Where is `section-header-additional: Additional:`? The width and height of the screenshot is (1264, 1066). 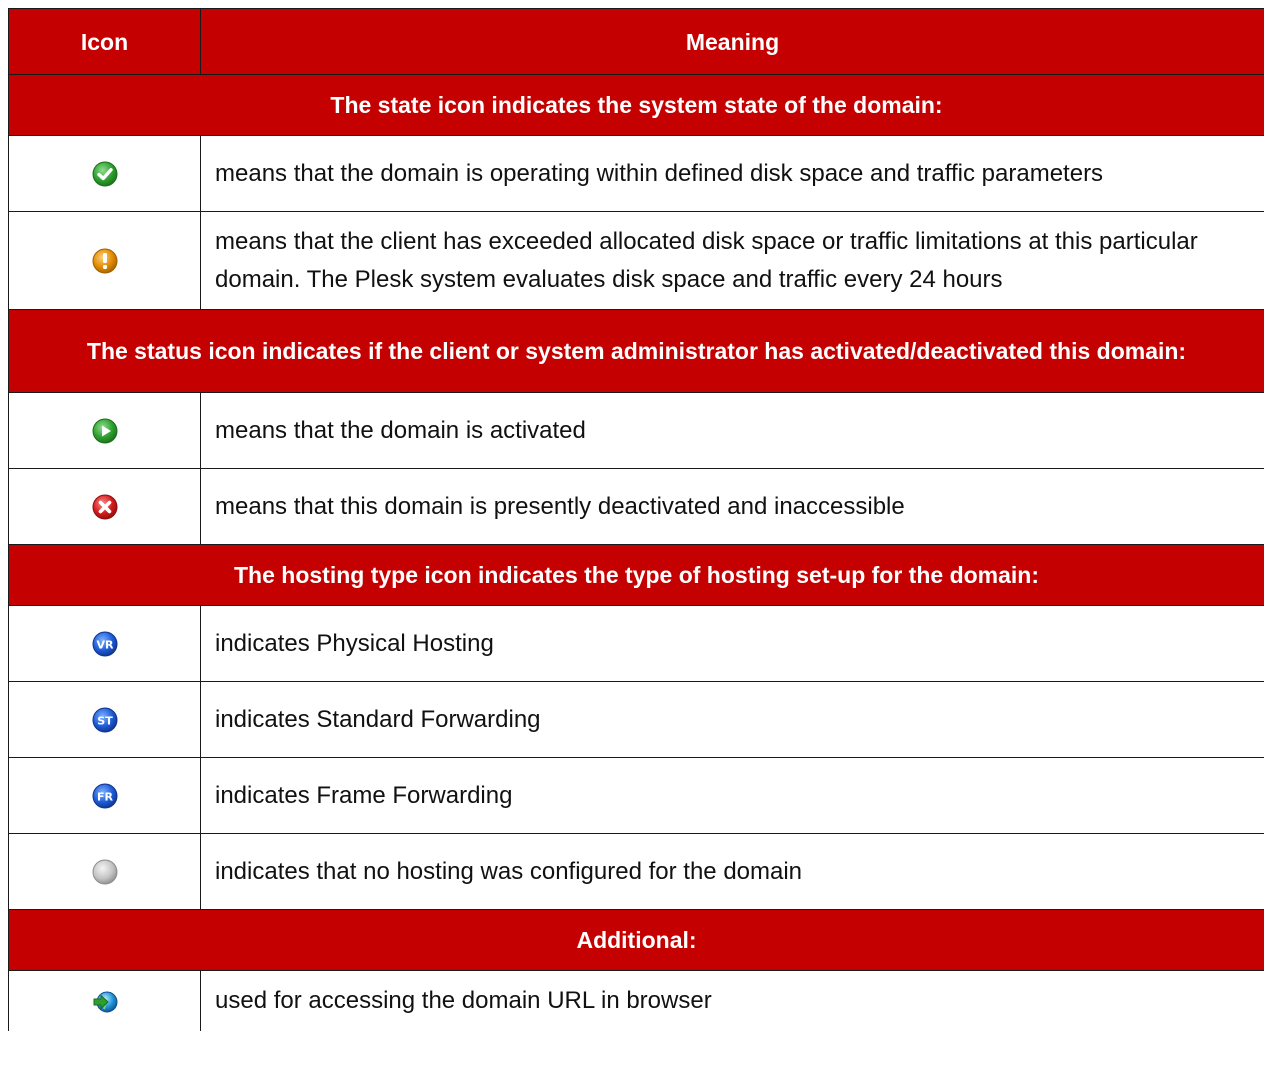 section-header-additional: Additional: is located at coordinates (636, 940).